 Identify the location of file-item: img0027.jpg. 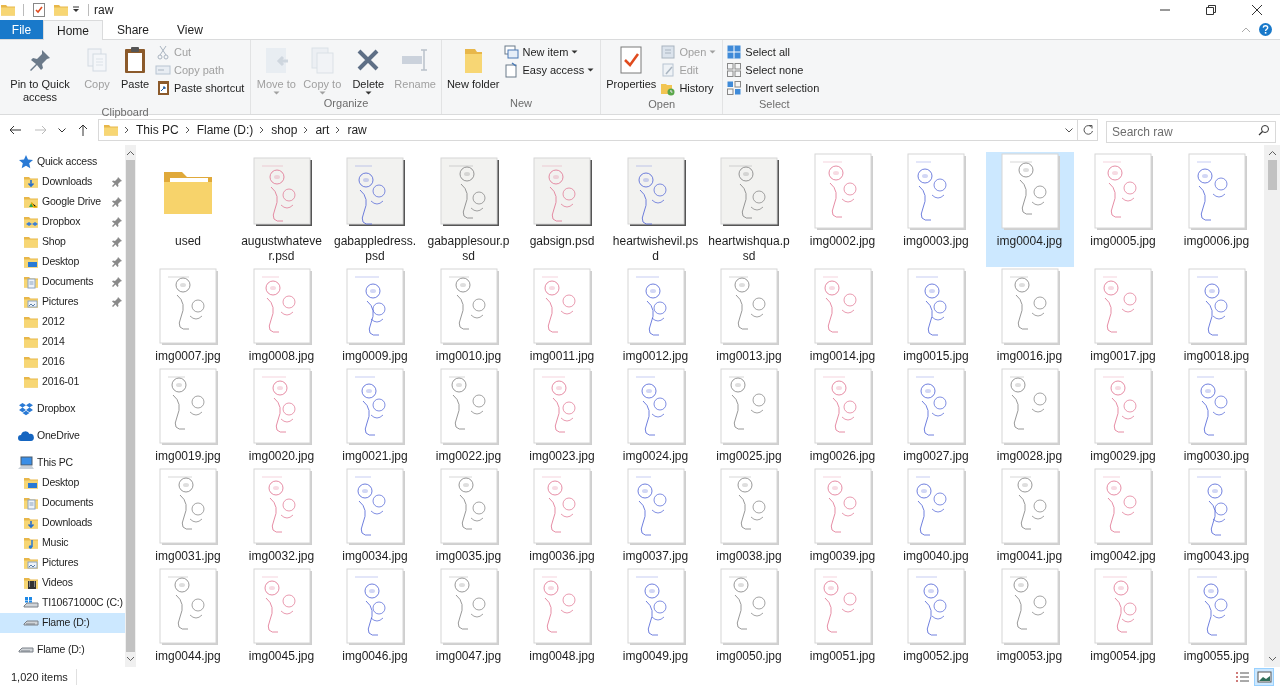
(936, 417).